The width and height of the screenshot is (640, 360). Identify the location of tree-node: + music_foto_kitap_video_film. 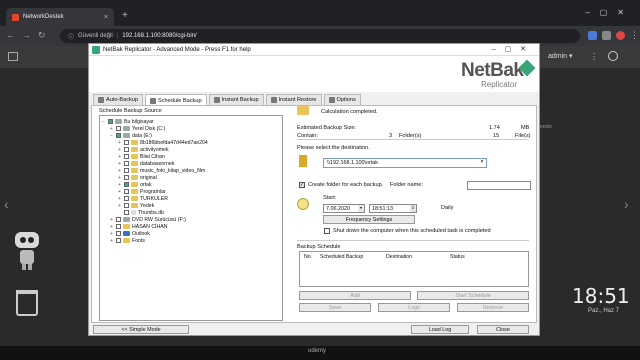
(161, 170).